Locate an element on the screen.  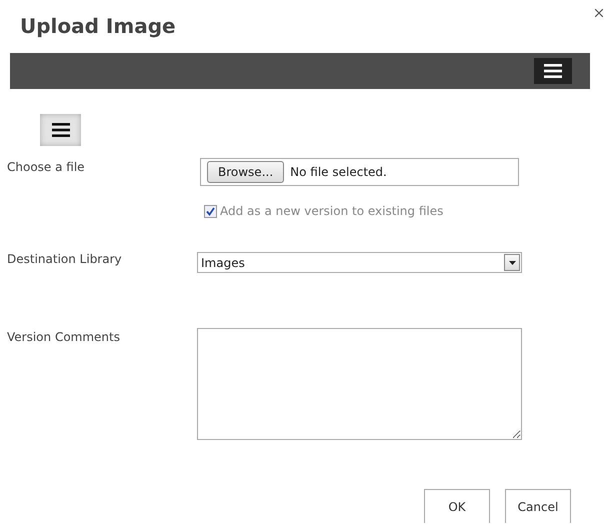
file-status: No file selected. is located at coordinates (338, 172).